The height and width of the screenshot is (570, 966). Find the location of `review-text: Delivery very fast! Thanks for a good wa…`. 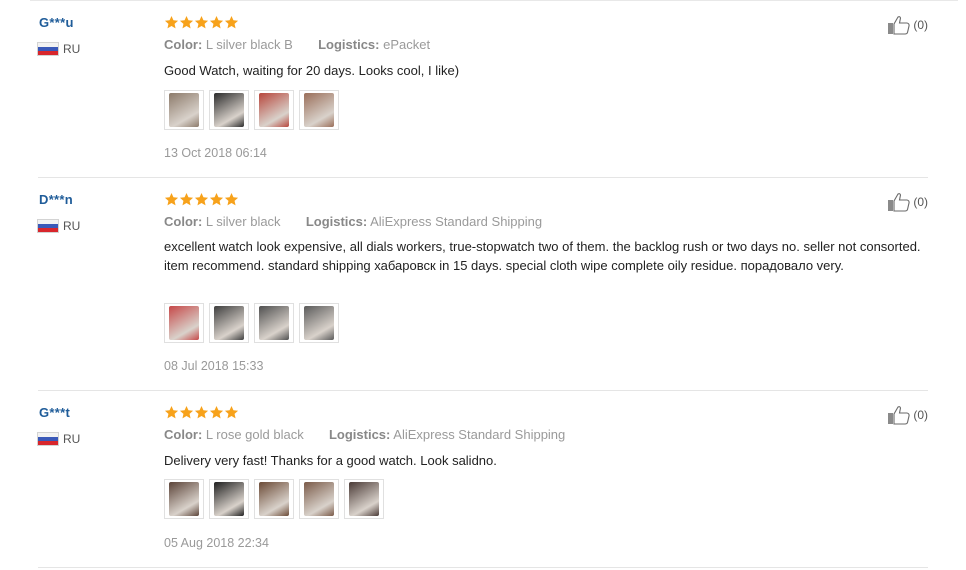

review-text: Delivery very fast! Thanks for a good wa… is located at coordinates (330, 460).